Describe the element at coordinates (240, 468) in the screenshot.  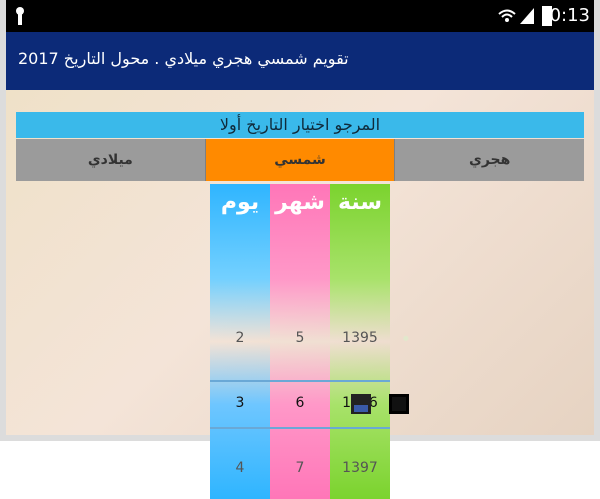
I see `day-next-value: 4` at that location.